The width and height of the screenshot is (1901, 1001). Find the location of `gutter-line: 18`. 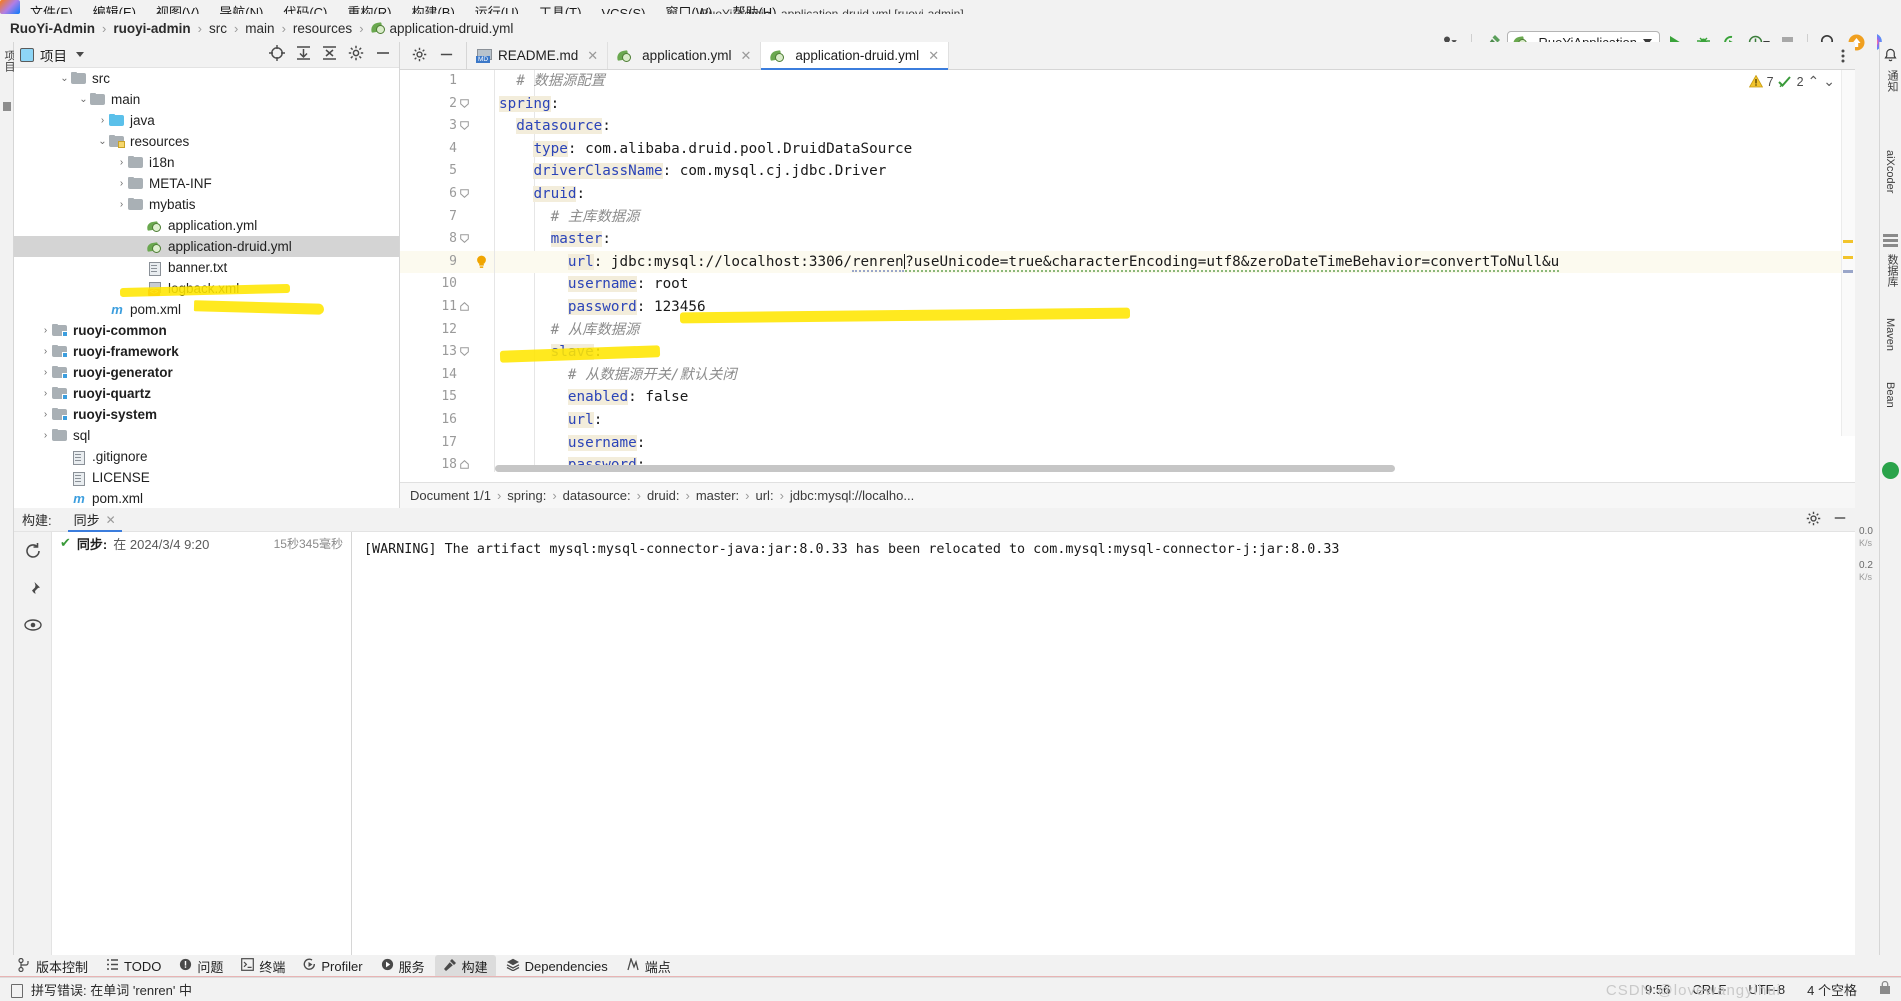

gutter-line: 18 is located at coordinates (447, 463).